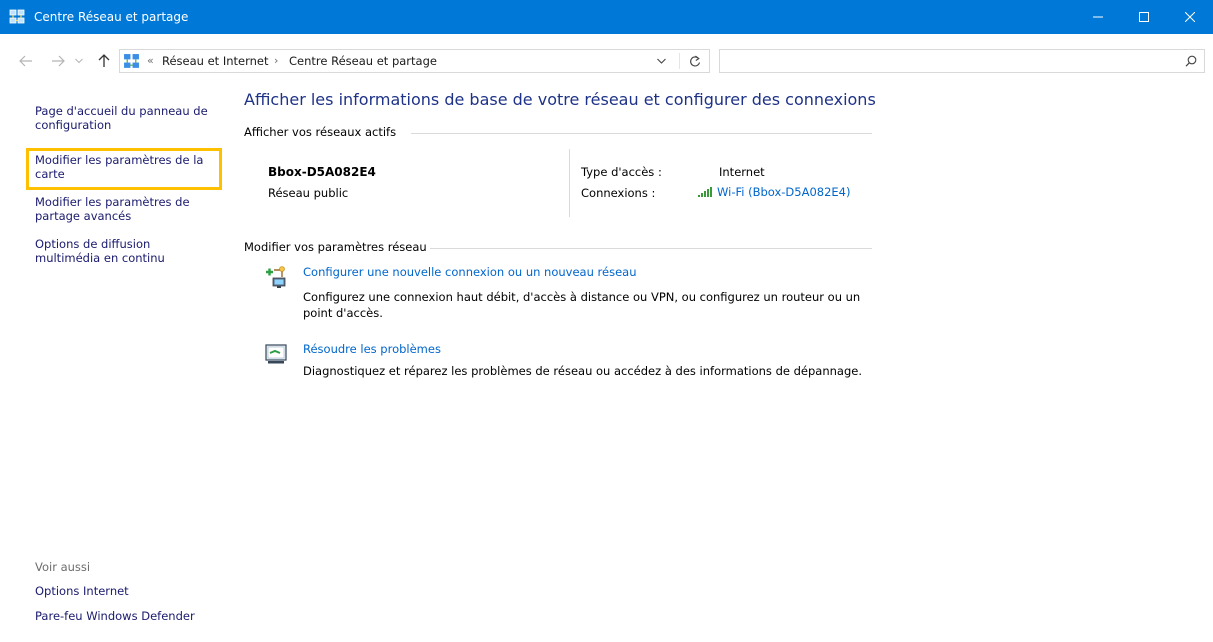  I want to click on access-type-value: Internet, so click(742, 172).